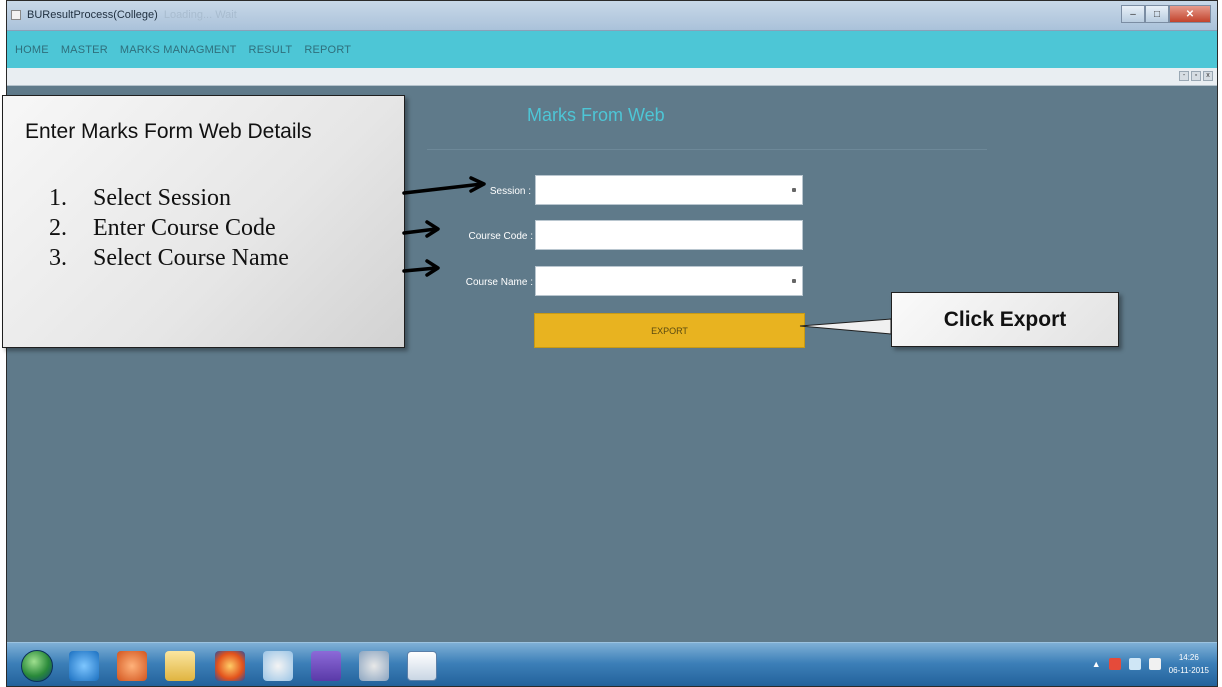  What do you see at coordinates (669, 330) in the screenshot?
I see `export-button: EXPORT` at bounding box center [669, 330].